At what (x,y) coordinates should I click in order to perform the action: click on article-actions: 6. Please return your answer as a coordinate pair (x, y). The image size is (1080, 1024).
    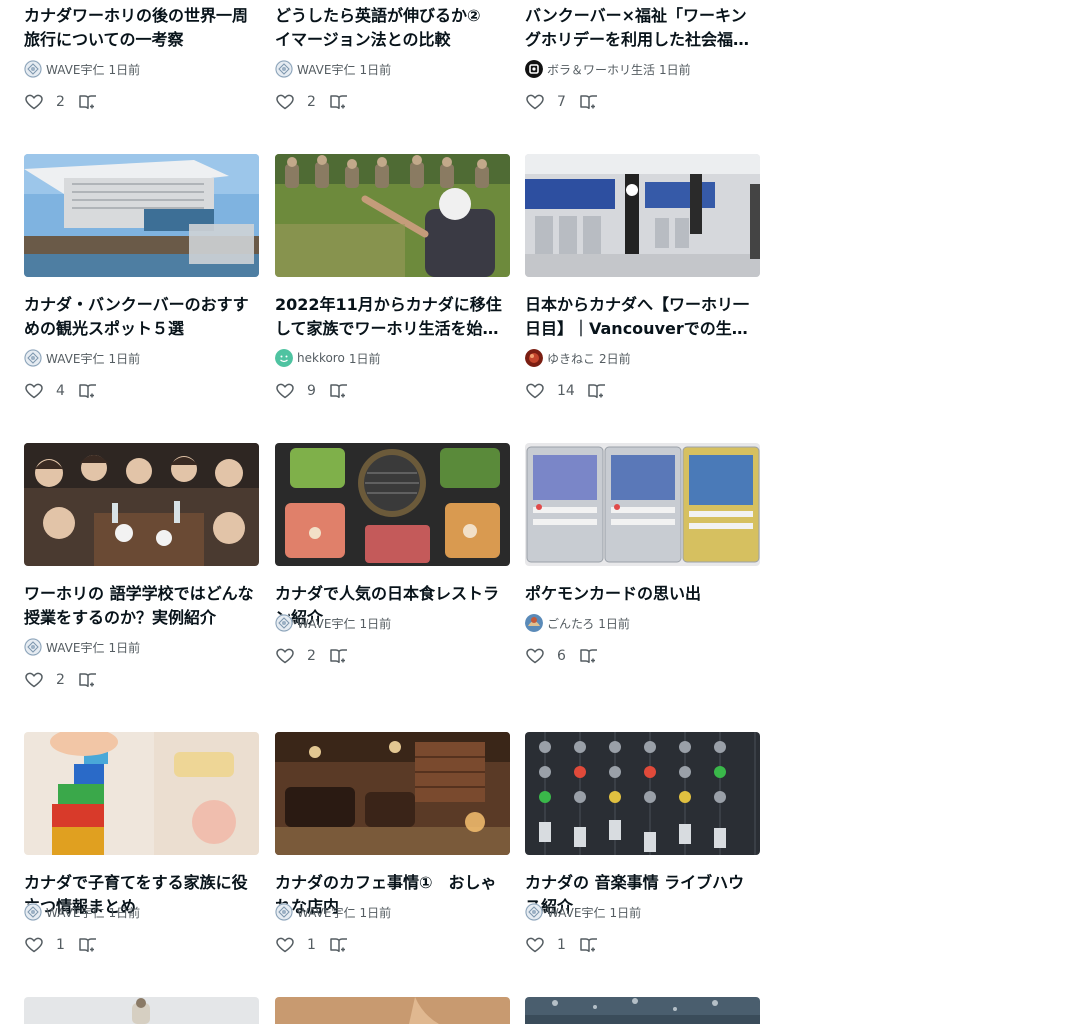
    Looking at the image, I should click on (562, 656).